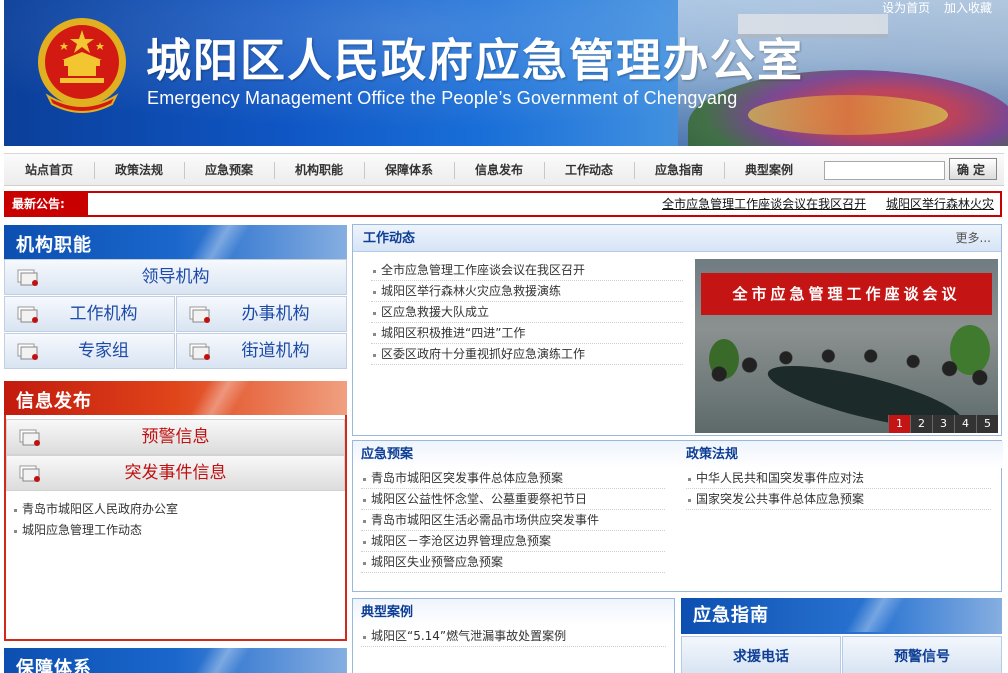 The image size is (1008, 673). Describe the element at coordinates (846, 294) in the screenshot. I see `photo-caption: 全市应急管理工作座谈会议` at that location.